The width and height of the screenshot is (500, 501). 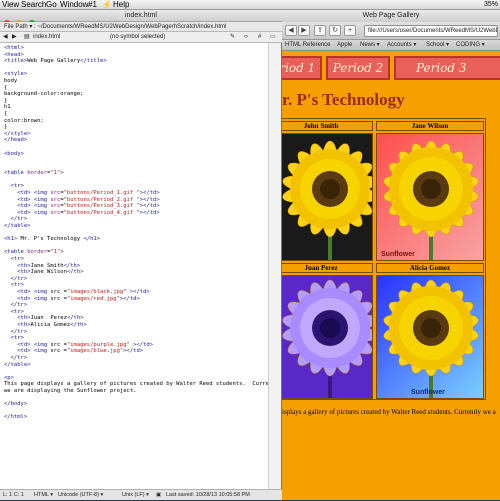 What do you see at coordinates (370, 45) in the screenshot?
I see `bookmark-news: News ▾` at bounding box center [370, 45].